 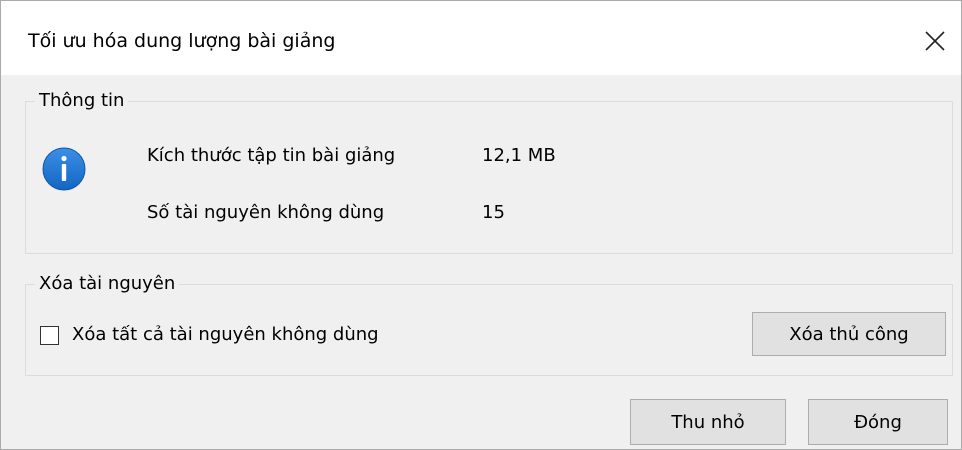 I want to click on delete-group-legend: Xóa tài nguyên, so click(x=107, y=284).